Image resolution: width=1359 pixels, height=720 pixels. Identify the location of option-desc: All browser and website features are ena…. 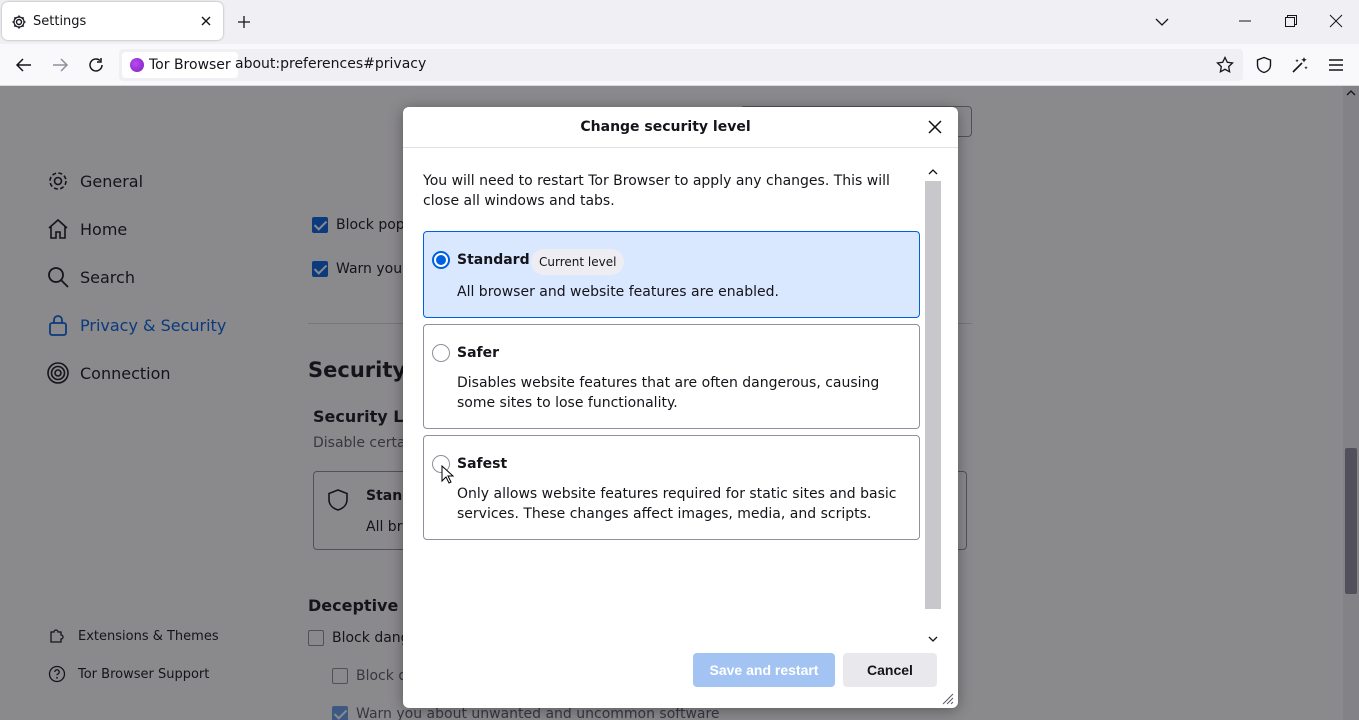
(618, 292).